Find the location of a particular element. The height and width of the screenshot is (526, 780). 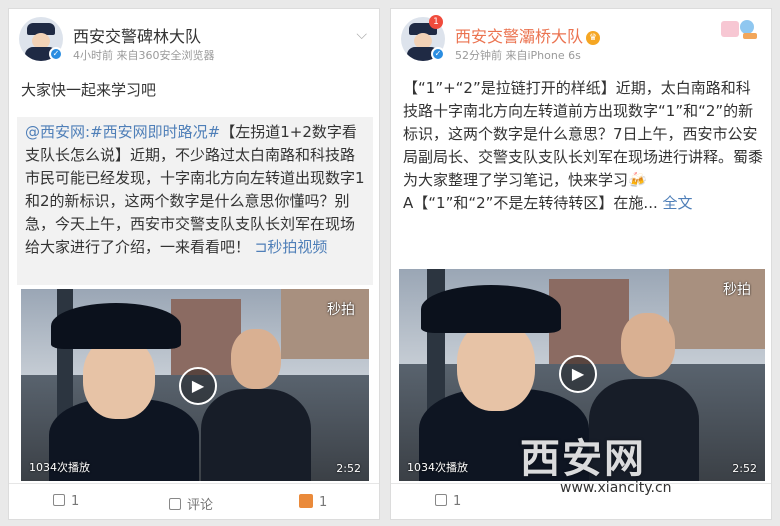

crown-icon: ♛ is located at coordinates (593, 38).